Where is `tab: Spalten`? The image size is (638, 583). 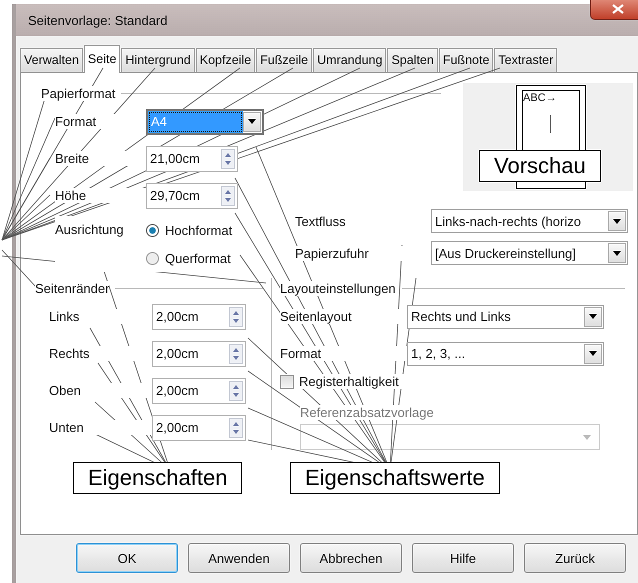 tab: Spalten is located at coordinates (412, 60).